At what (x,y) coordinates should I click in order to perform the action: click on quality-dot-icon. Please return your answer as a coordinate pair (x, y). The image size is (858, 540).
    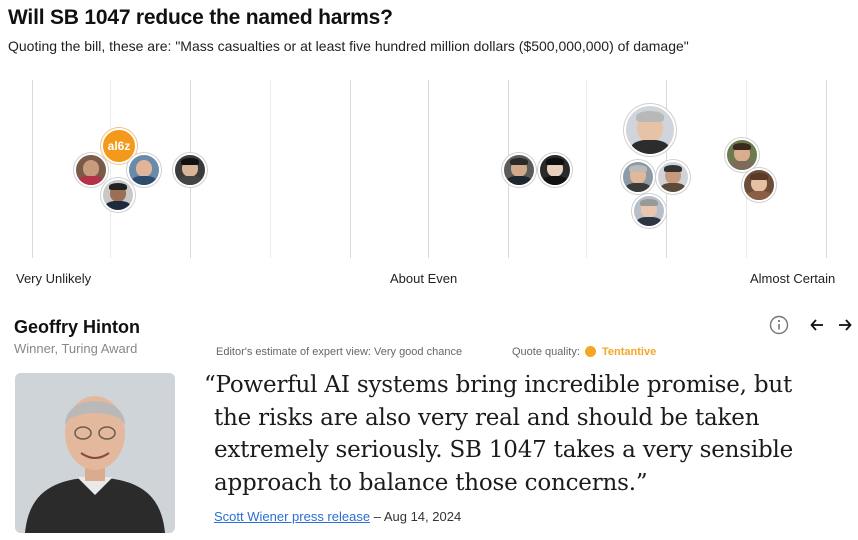
    Looking at the image, I should click on (590, 351).